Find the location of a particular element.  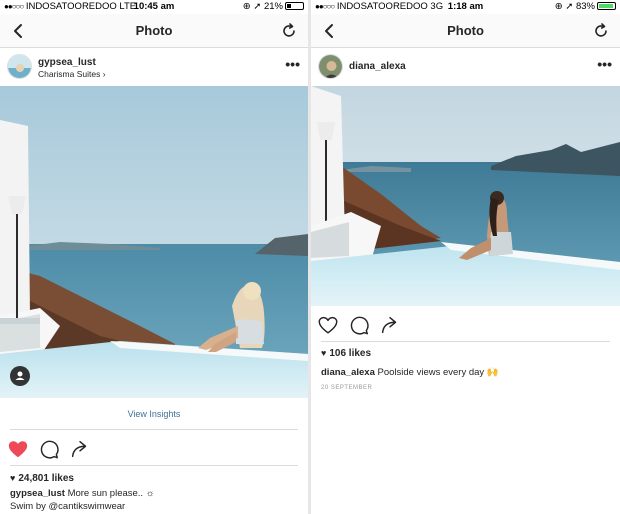

likes-count: ♥ 106 likes is located at coordinates (346, 353).